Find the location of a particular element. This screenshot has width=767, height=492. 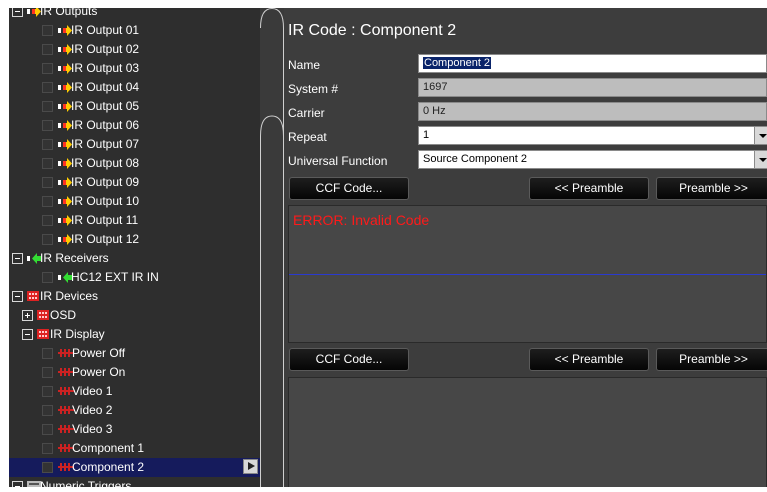

next-preamble-button-2: Preamble >> is located at coordinates (711, 359).